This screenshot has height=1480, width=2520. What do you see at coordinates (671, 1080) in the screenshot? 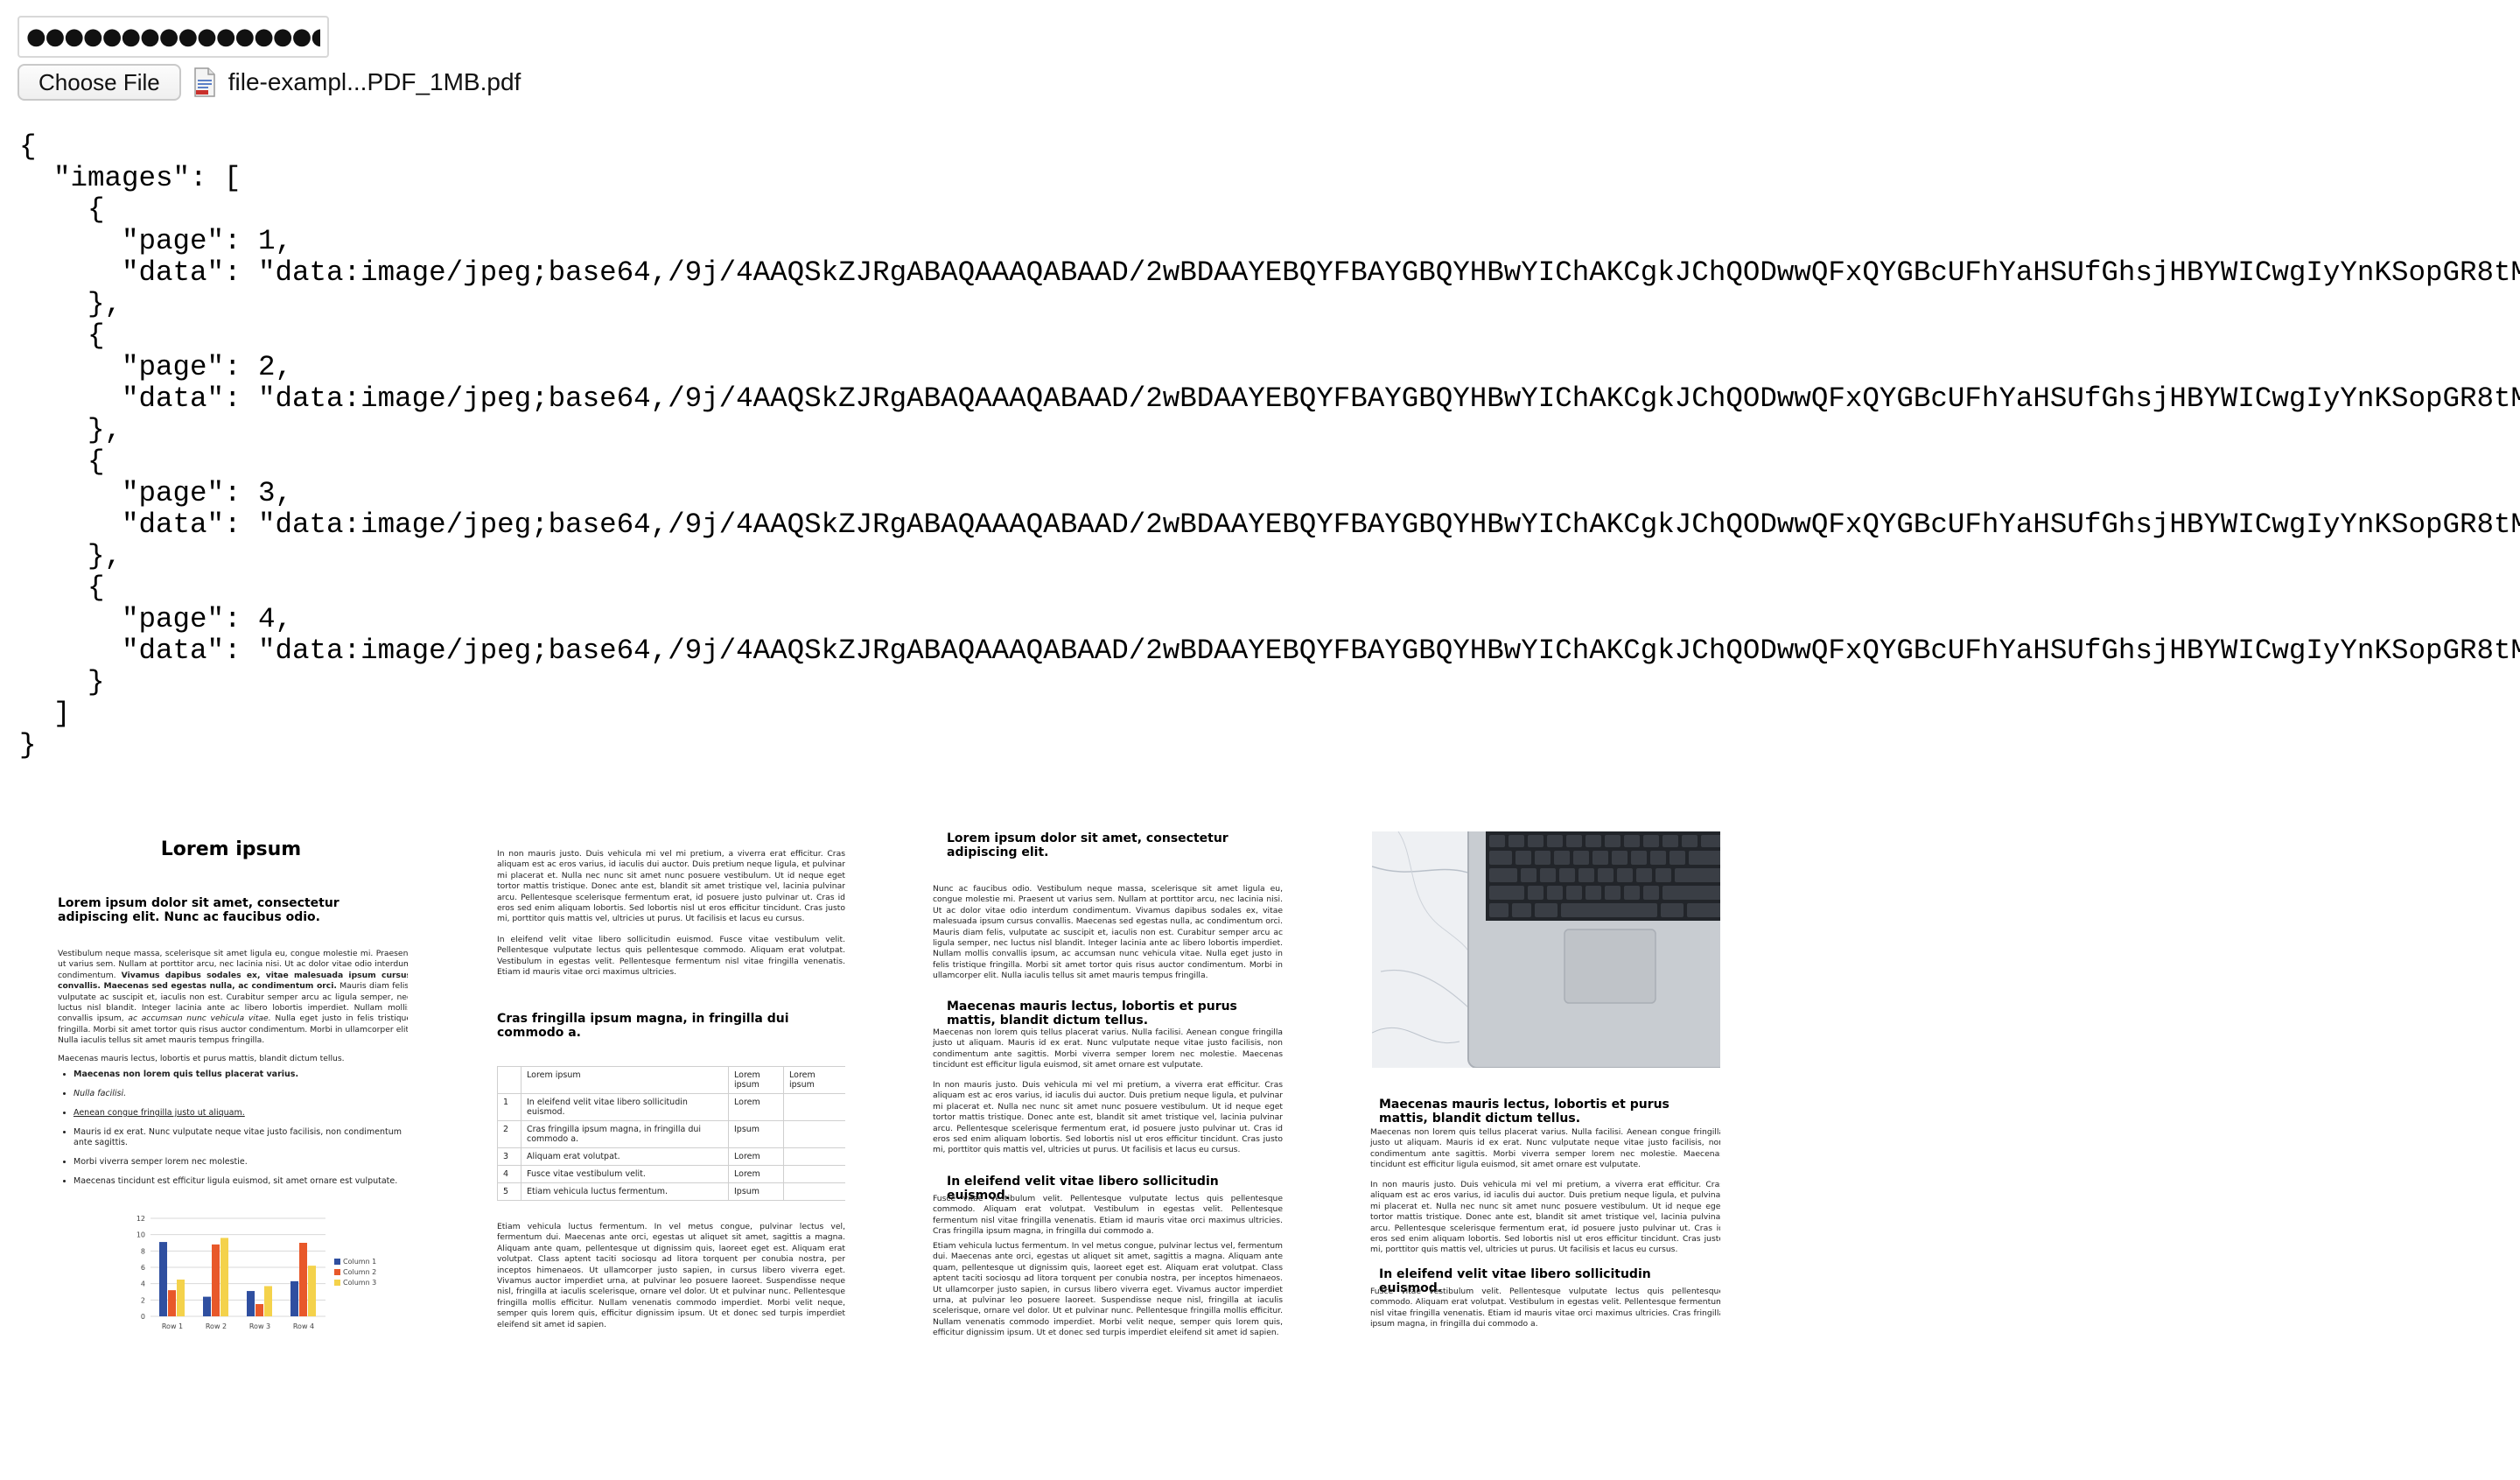
I see `table-header-row: Lorem ipsum Lorem ipsum Lorem ipsum` at bounding box center [671, 1080].